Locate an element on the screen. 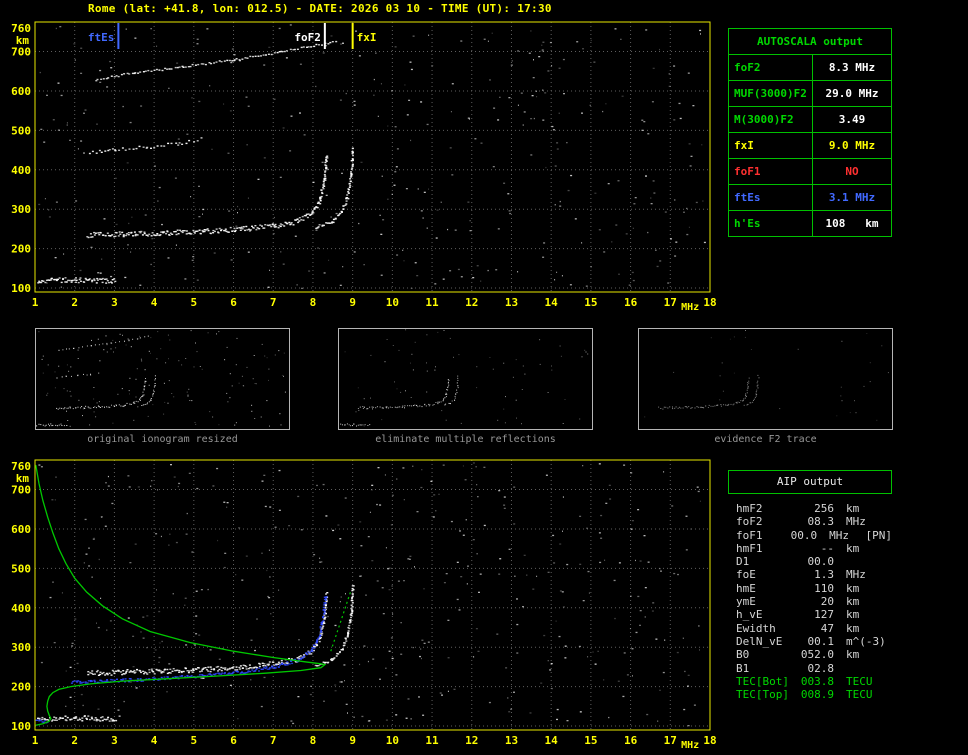 Image resolution: width=968 pixels, height=755 pixels. thumbnail-evidence-f2 is located at coordinates (765, 379).